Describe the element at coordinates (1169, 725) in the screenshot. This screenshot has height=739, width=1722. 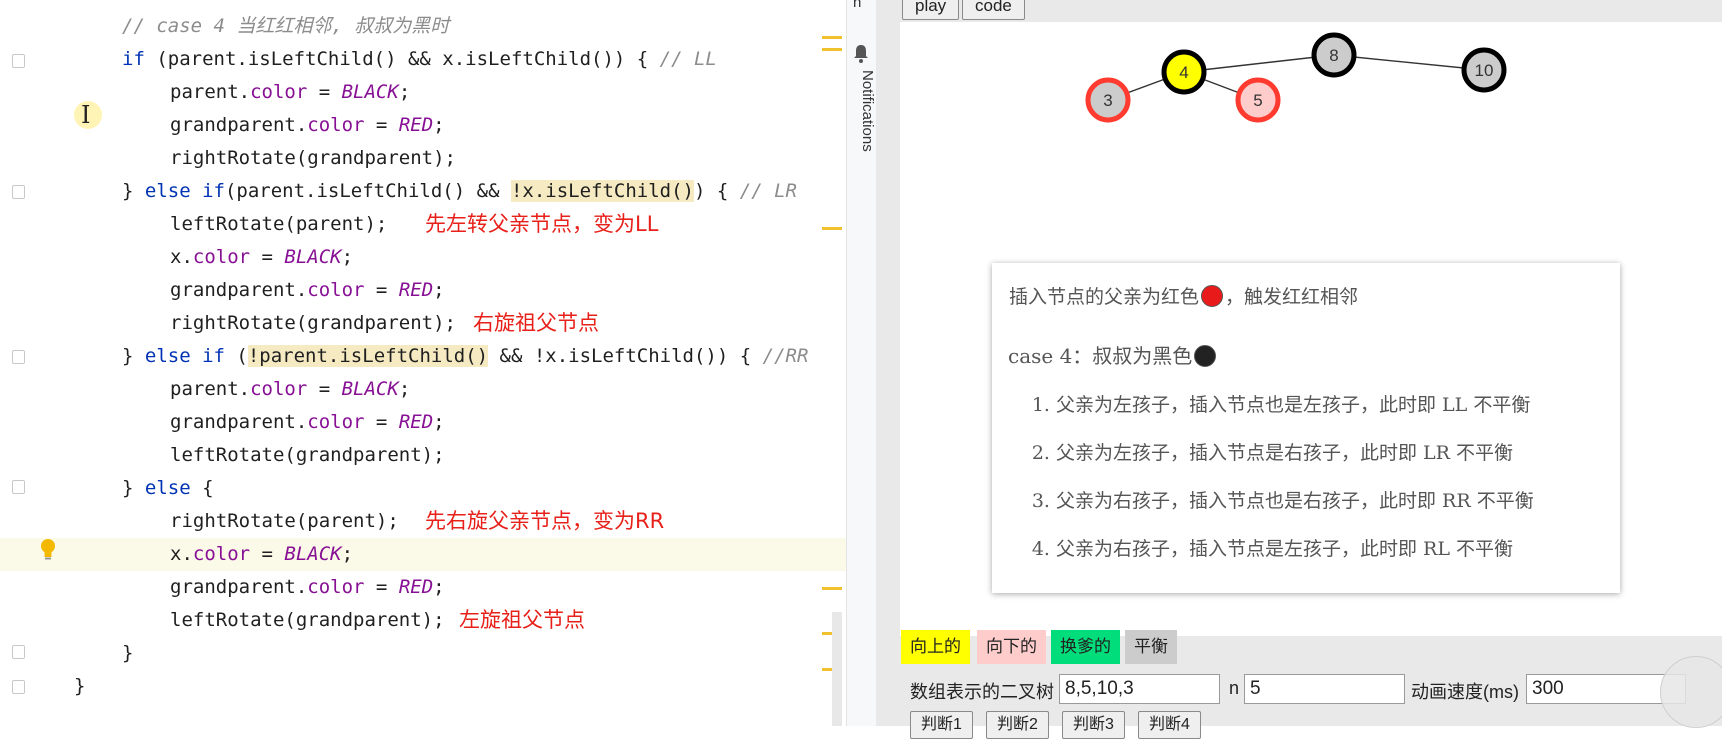
I see `judge-4-button: 判断4` at that location.